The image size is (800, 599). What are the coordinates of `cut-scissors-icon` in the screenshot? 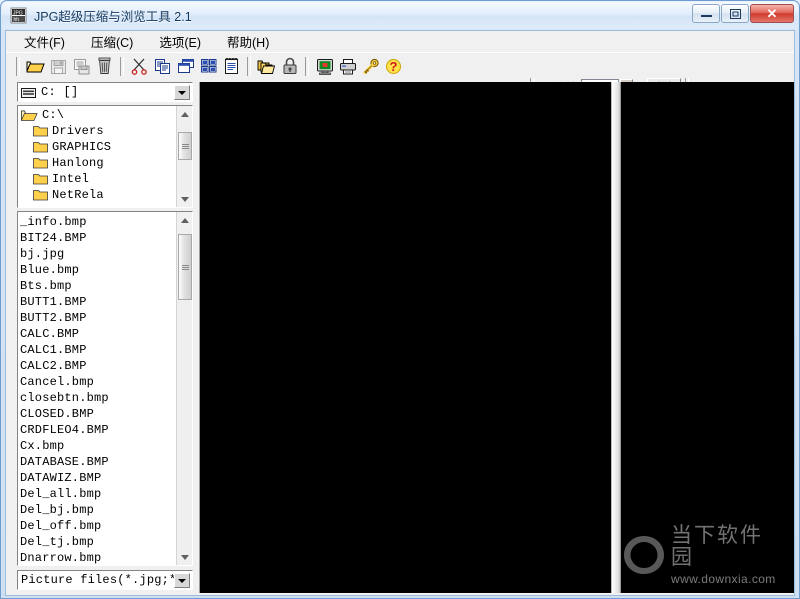 It's located at (139, 66).